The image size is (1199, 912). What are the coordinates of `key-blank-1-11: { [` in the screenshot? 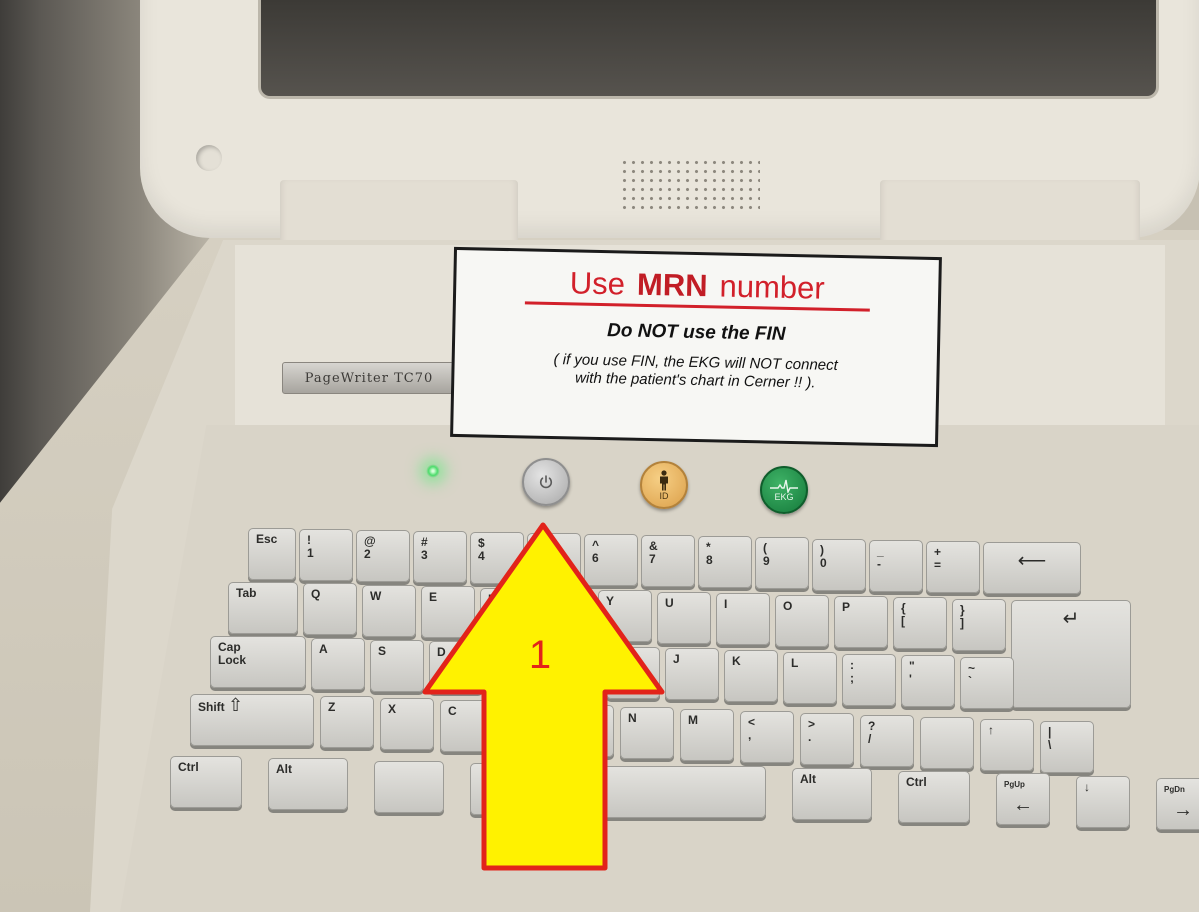 It's located at (920, 623).